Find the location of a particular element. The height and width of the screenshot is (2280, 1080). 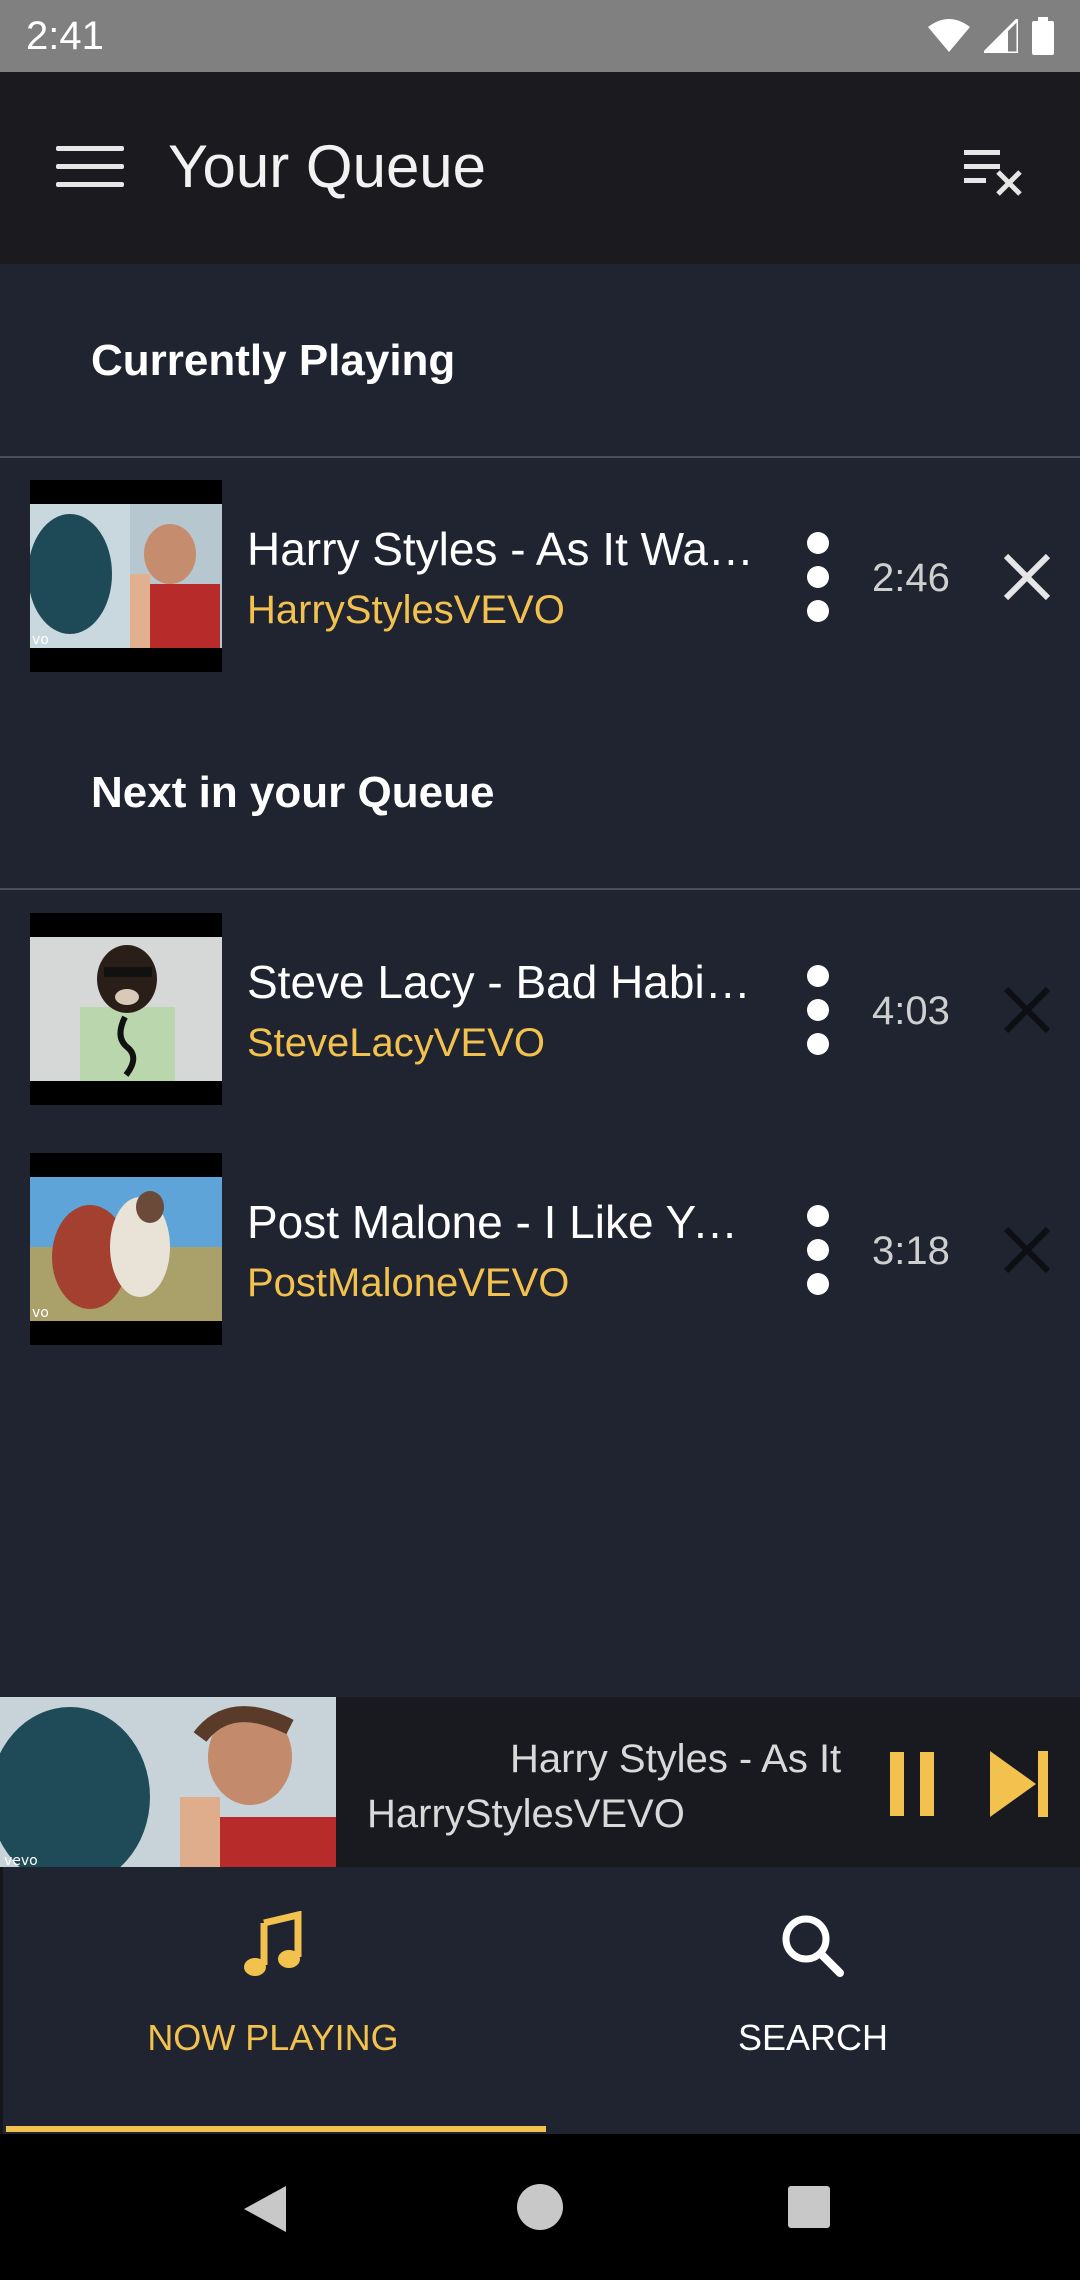

svg-text: vevo is located at coordinates (21, 1860).